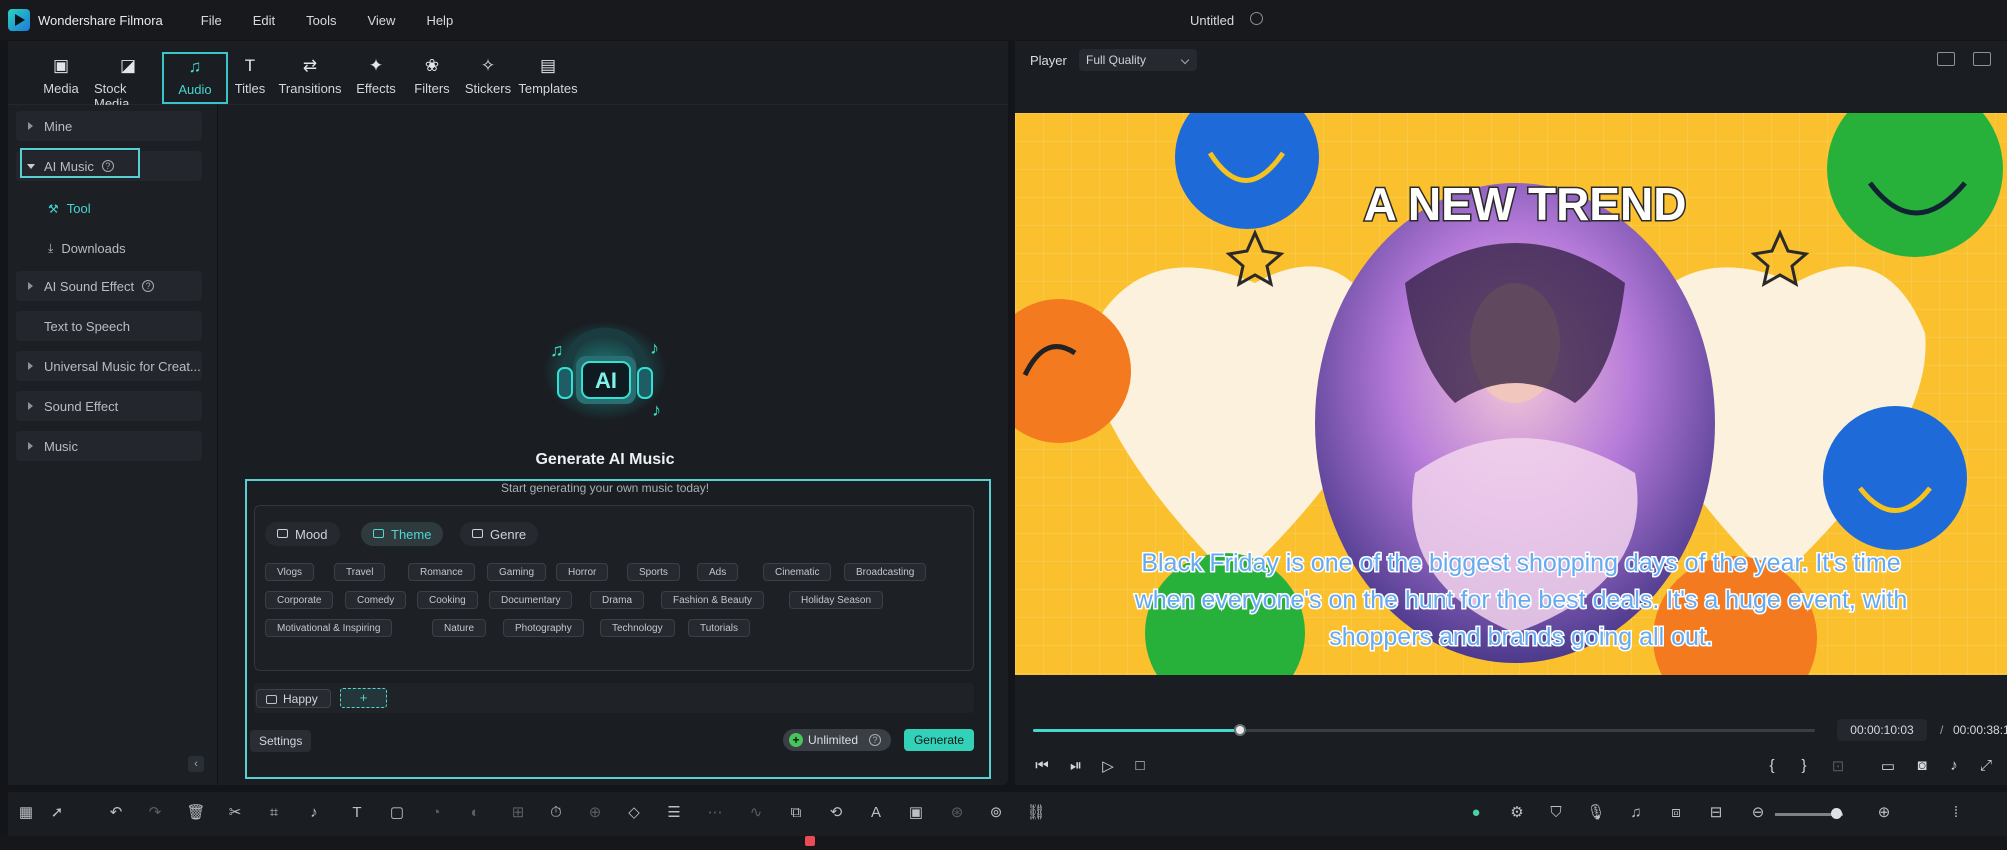 This screenshot has width=2007, height=850. I want to click on zoom-in-icon: ⊕, so click(1884, 813).